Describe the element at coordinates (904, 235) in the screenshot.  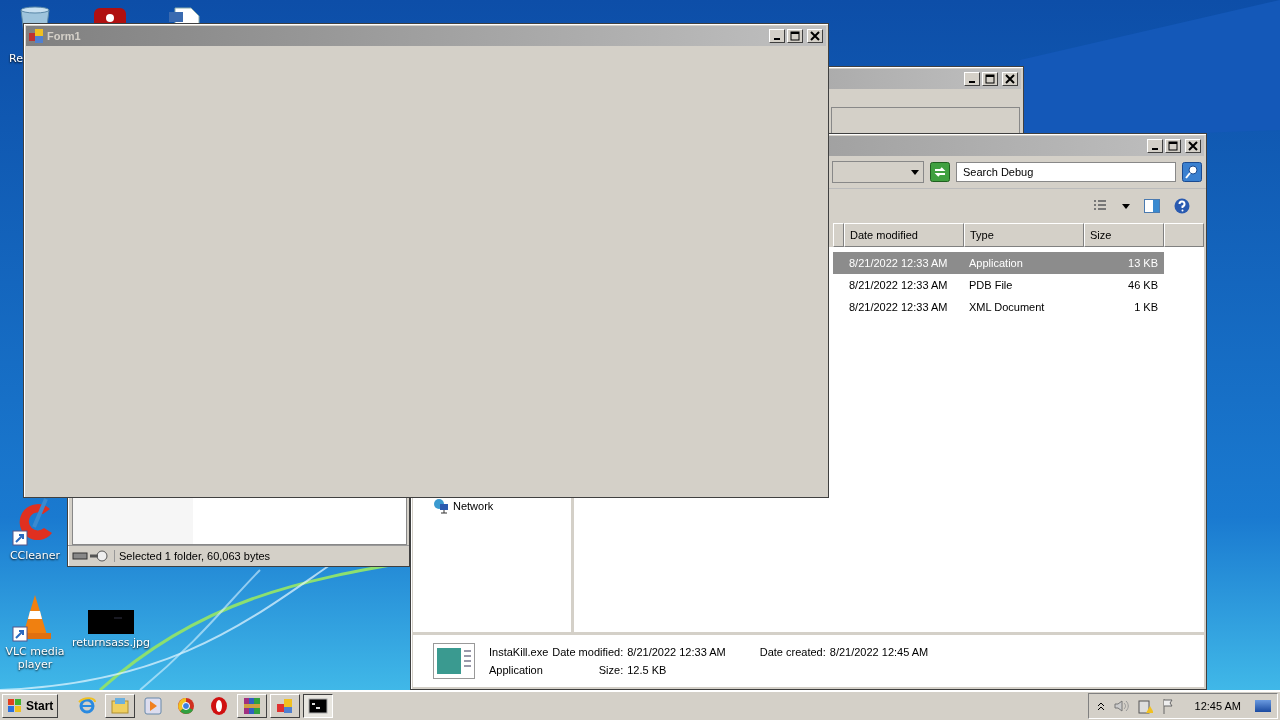
I see `column-header: Date modified` at that location.